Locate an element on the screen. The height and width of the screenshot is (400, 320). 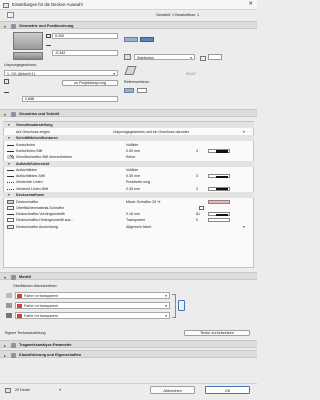
row-value: Transparent is located at coordinates (136, 220).